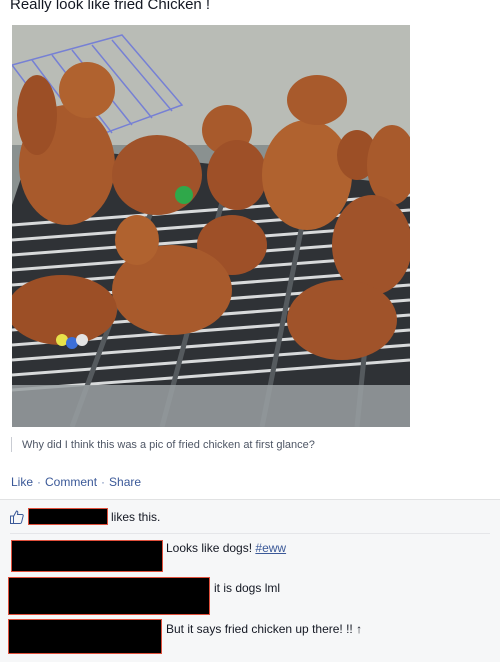 This screenshot has height=662, width=500. I want to click on green-bowl, so click(184, 195).